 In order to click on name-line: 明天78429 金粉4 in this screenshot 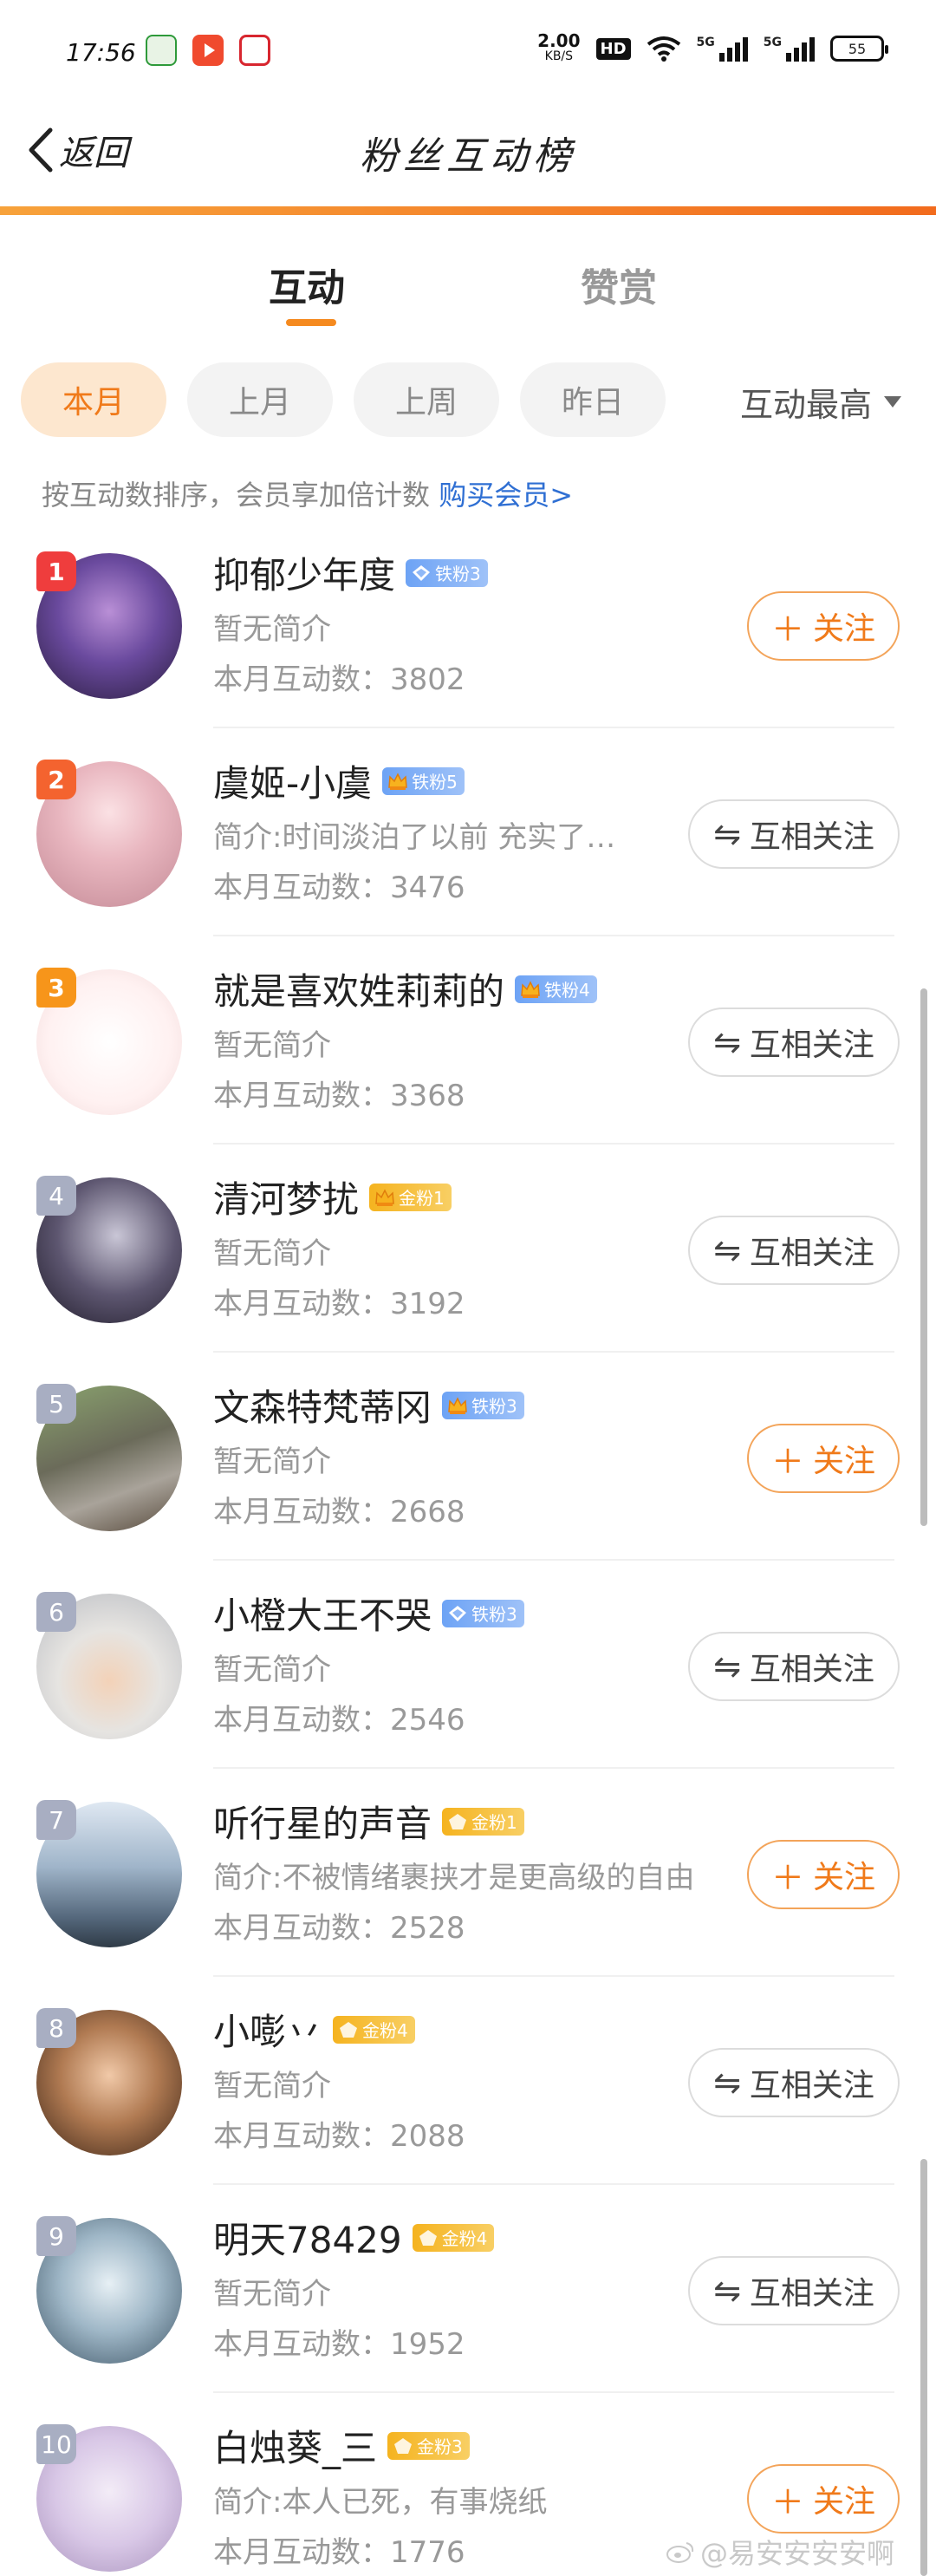, I will do `click(354, 2238)`.